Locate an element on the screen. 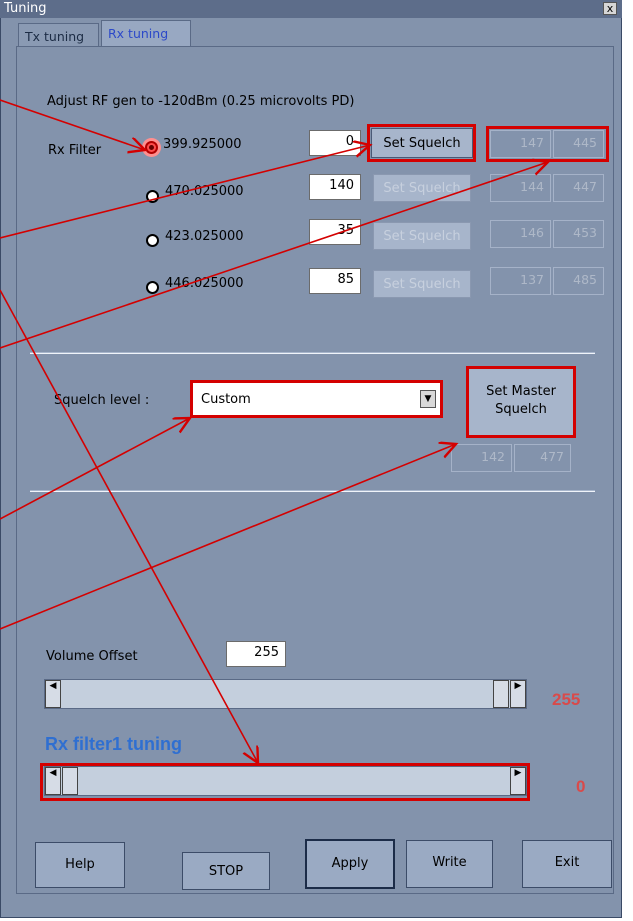 The image size is (633, 921). arrow-to-squelch-select is located at coordinates (95, 469).